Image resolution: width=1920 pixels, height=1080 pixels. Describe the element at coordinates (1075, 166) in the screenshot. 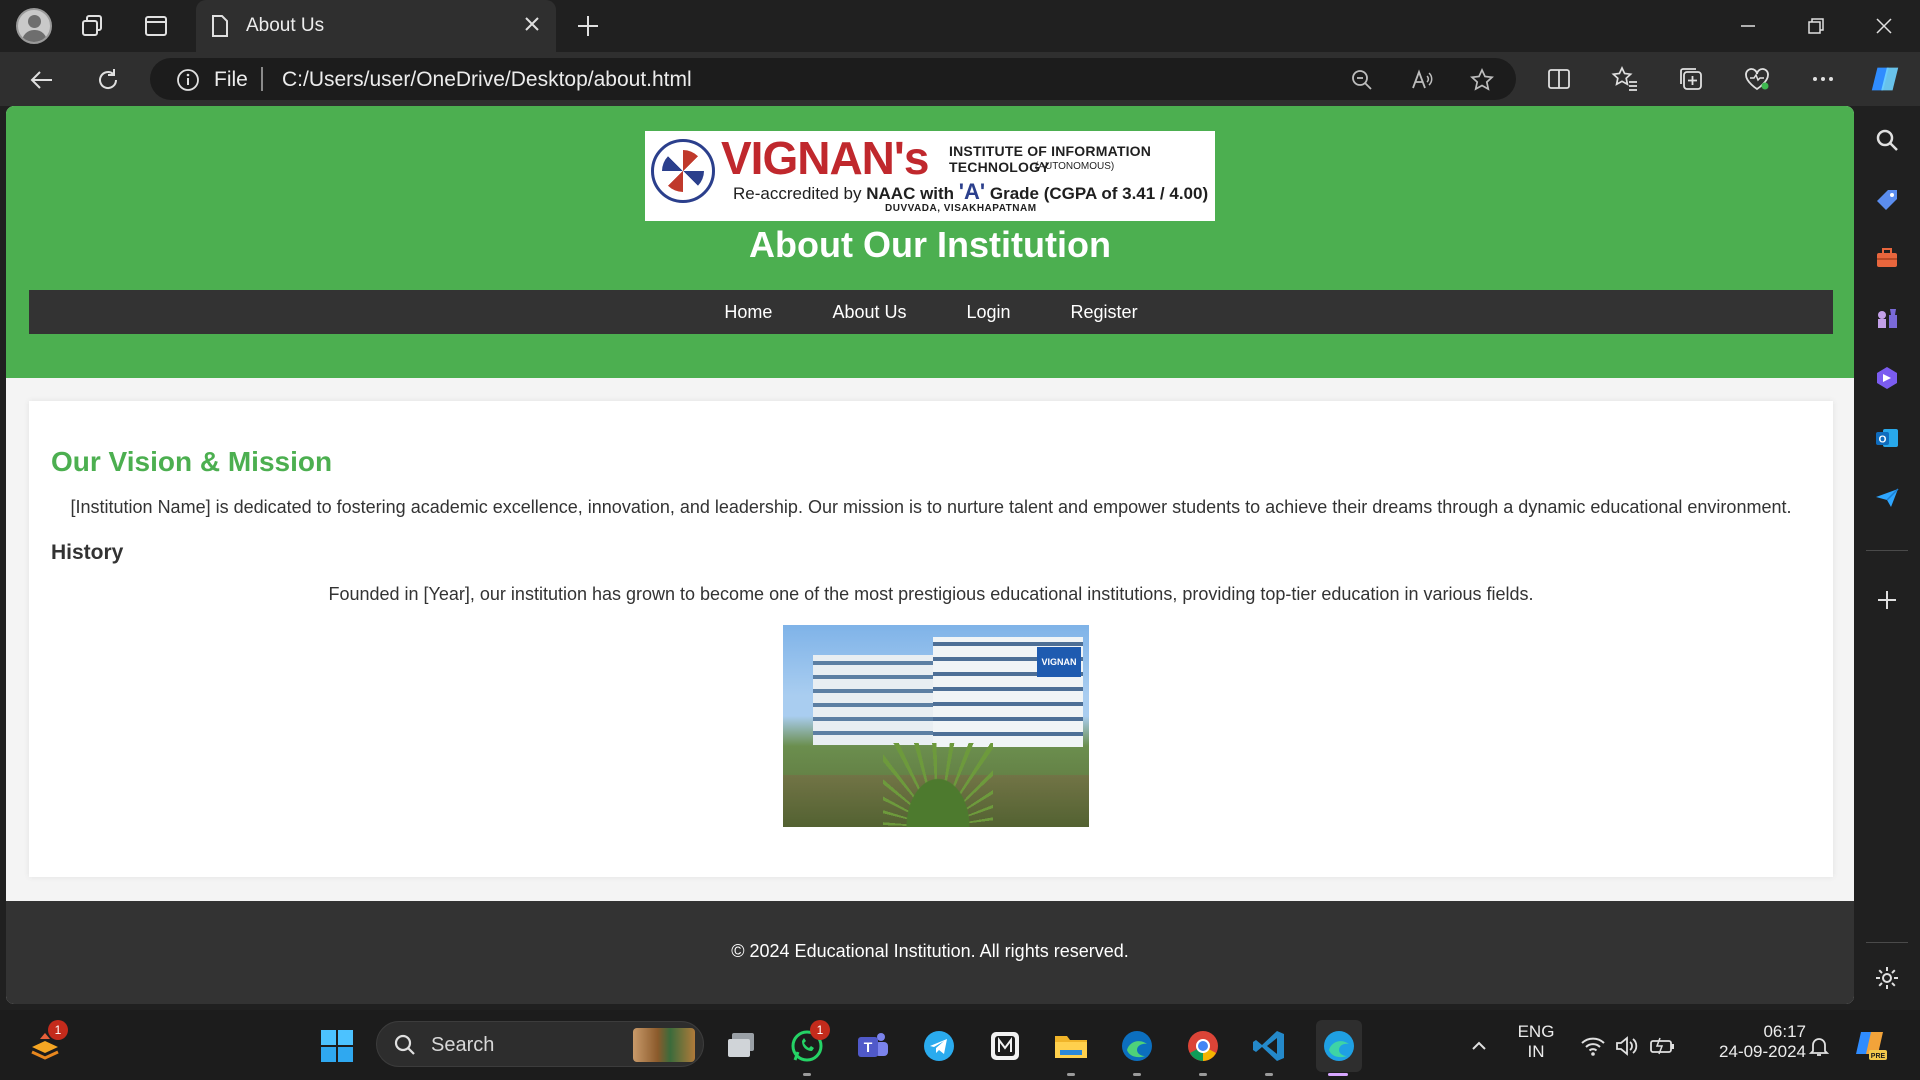

I see `logo-autonomous: (AUTONOMOUS)` at that location.